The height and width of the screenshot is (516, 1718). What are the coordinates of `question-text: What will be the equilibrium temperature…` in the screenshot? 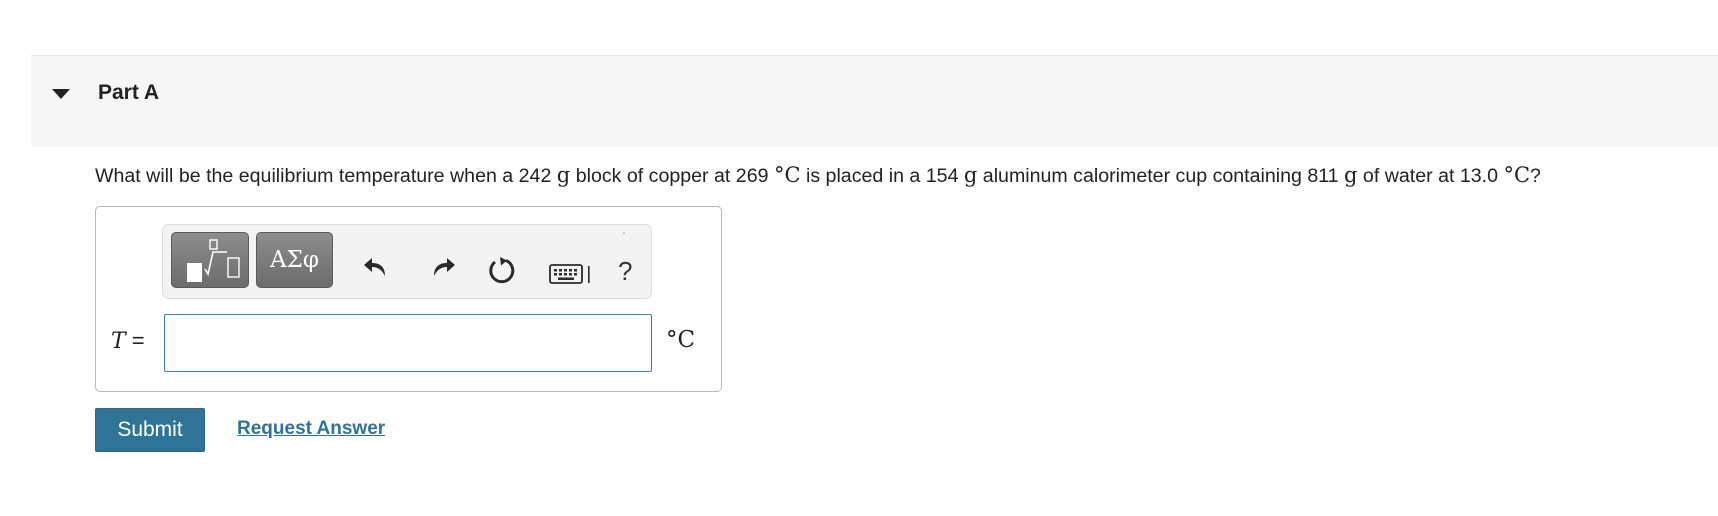 It's located at (818, 175).